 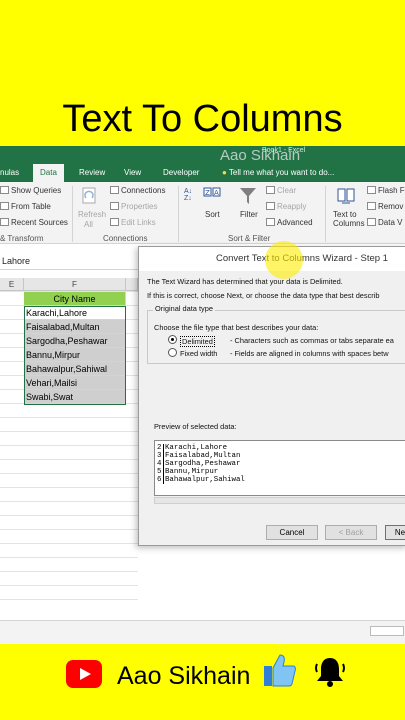 What do you see at coordinates (160, 464) in the screenshot?
I see `preview-row-number: 4` at bounding box center [160, 464].